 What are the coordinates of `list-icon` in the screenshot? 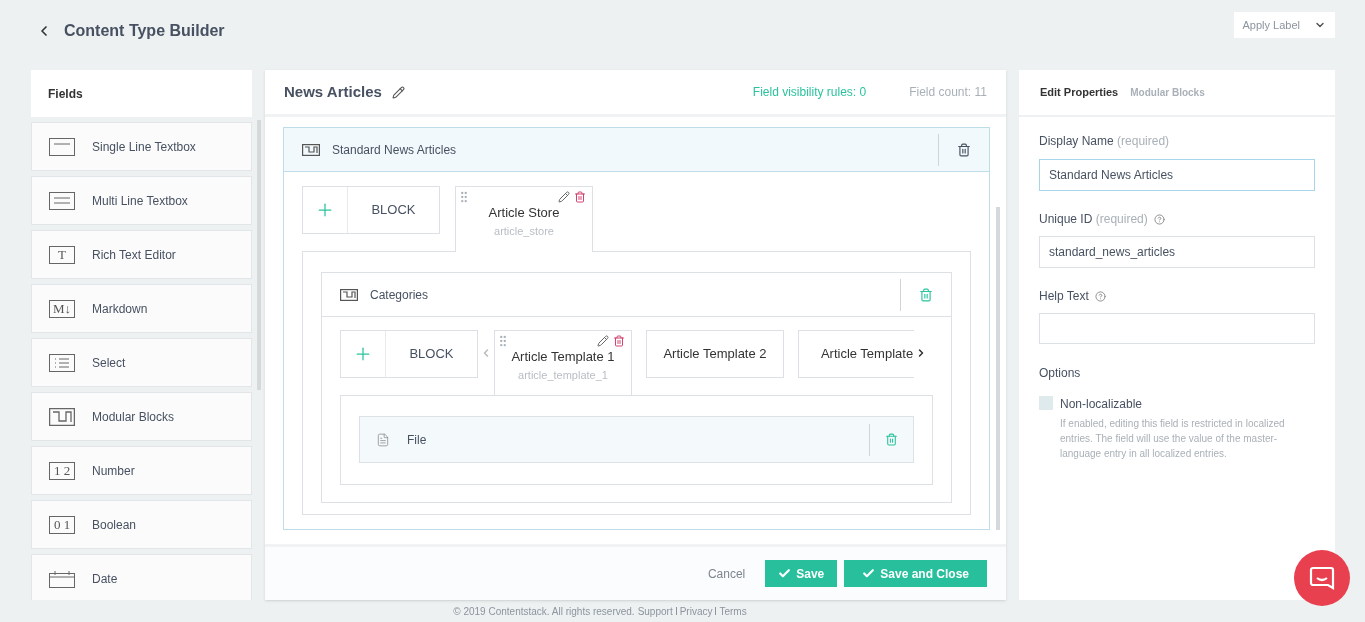 It's located at (62, 362).